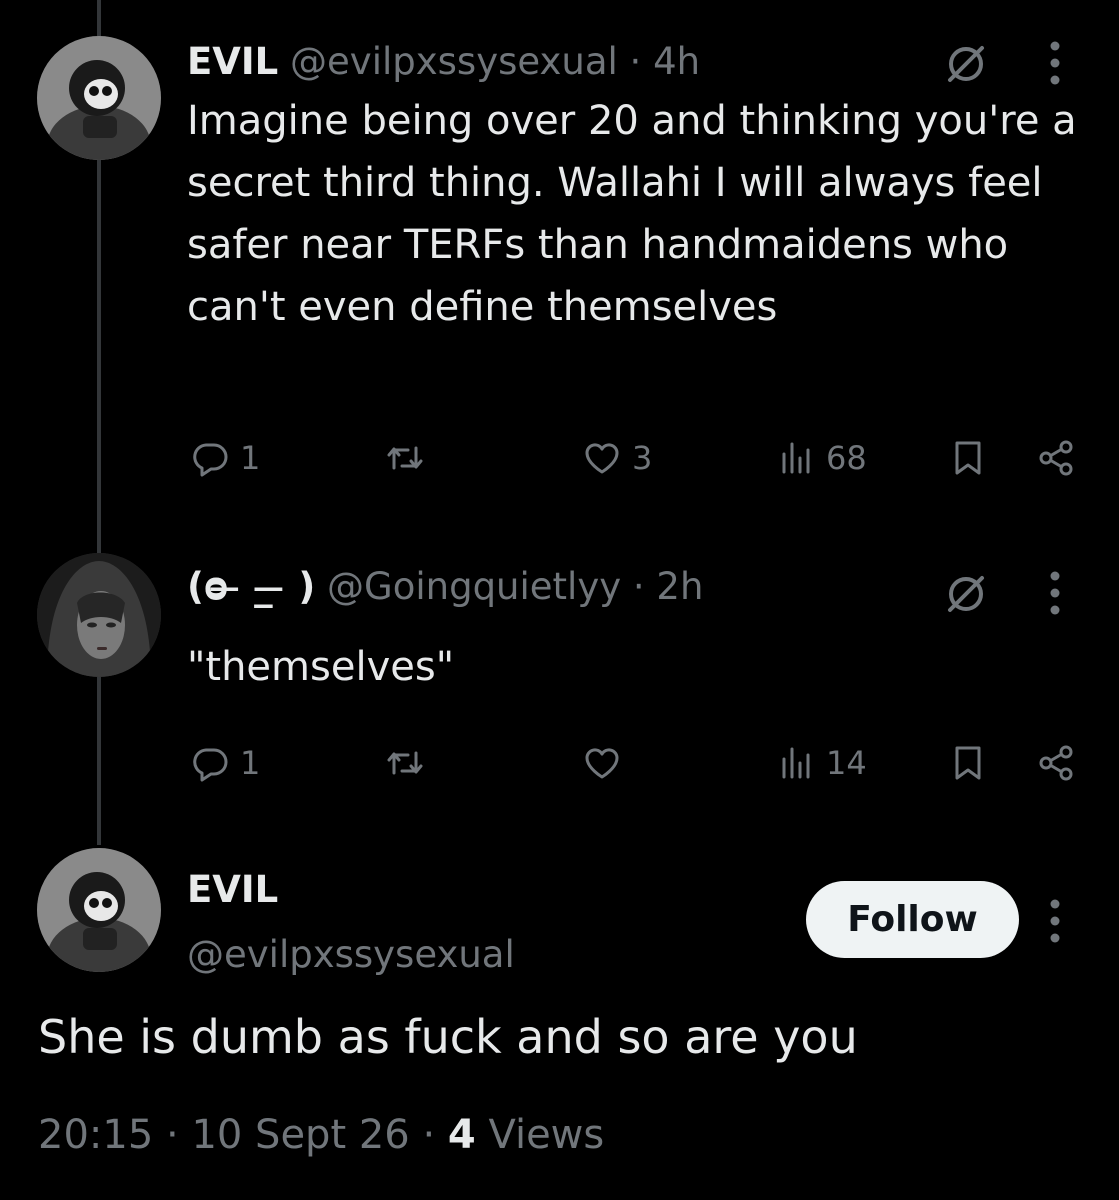 The width and height of the screenshot is (1119, 1200). Describe the element at coordinates (559, 763) in the screenshot. I see `tweet-actions: 1 14` at that location.